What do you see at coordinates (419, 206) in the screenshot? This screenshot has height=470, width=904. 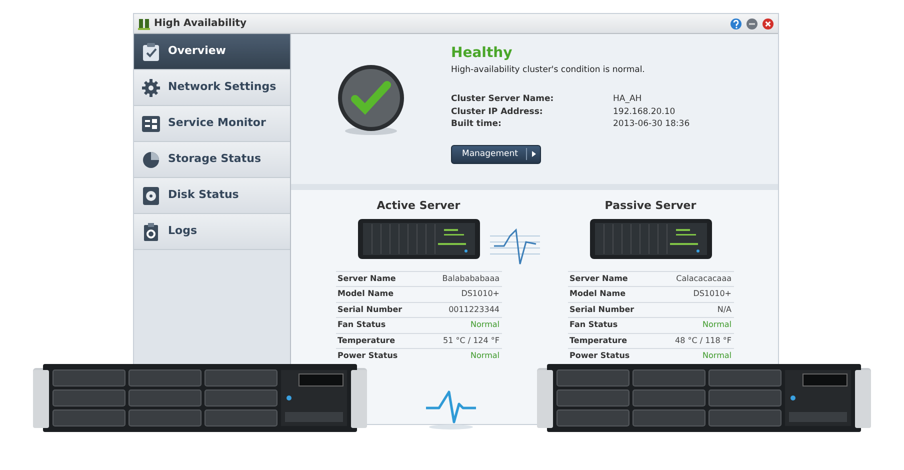 I see `server-title: Active Server` at bounding box center [419, 206].